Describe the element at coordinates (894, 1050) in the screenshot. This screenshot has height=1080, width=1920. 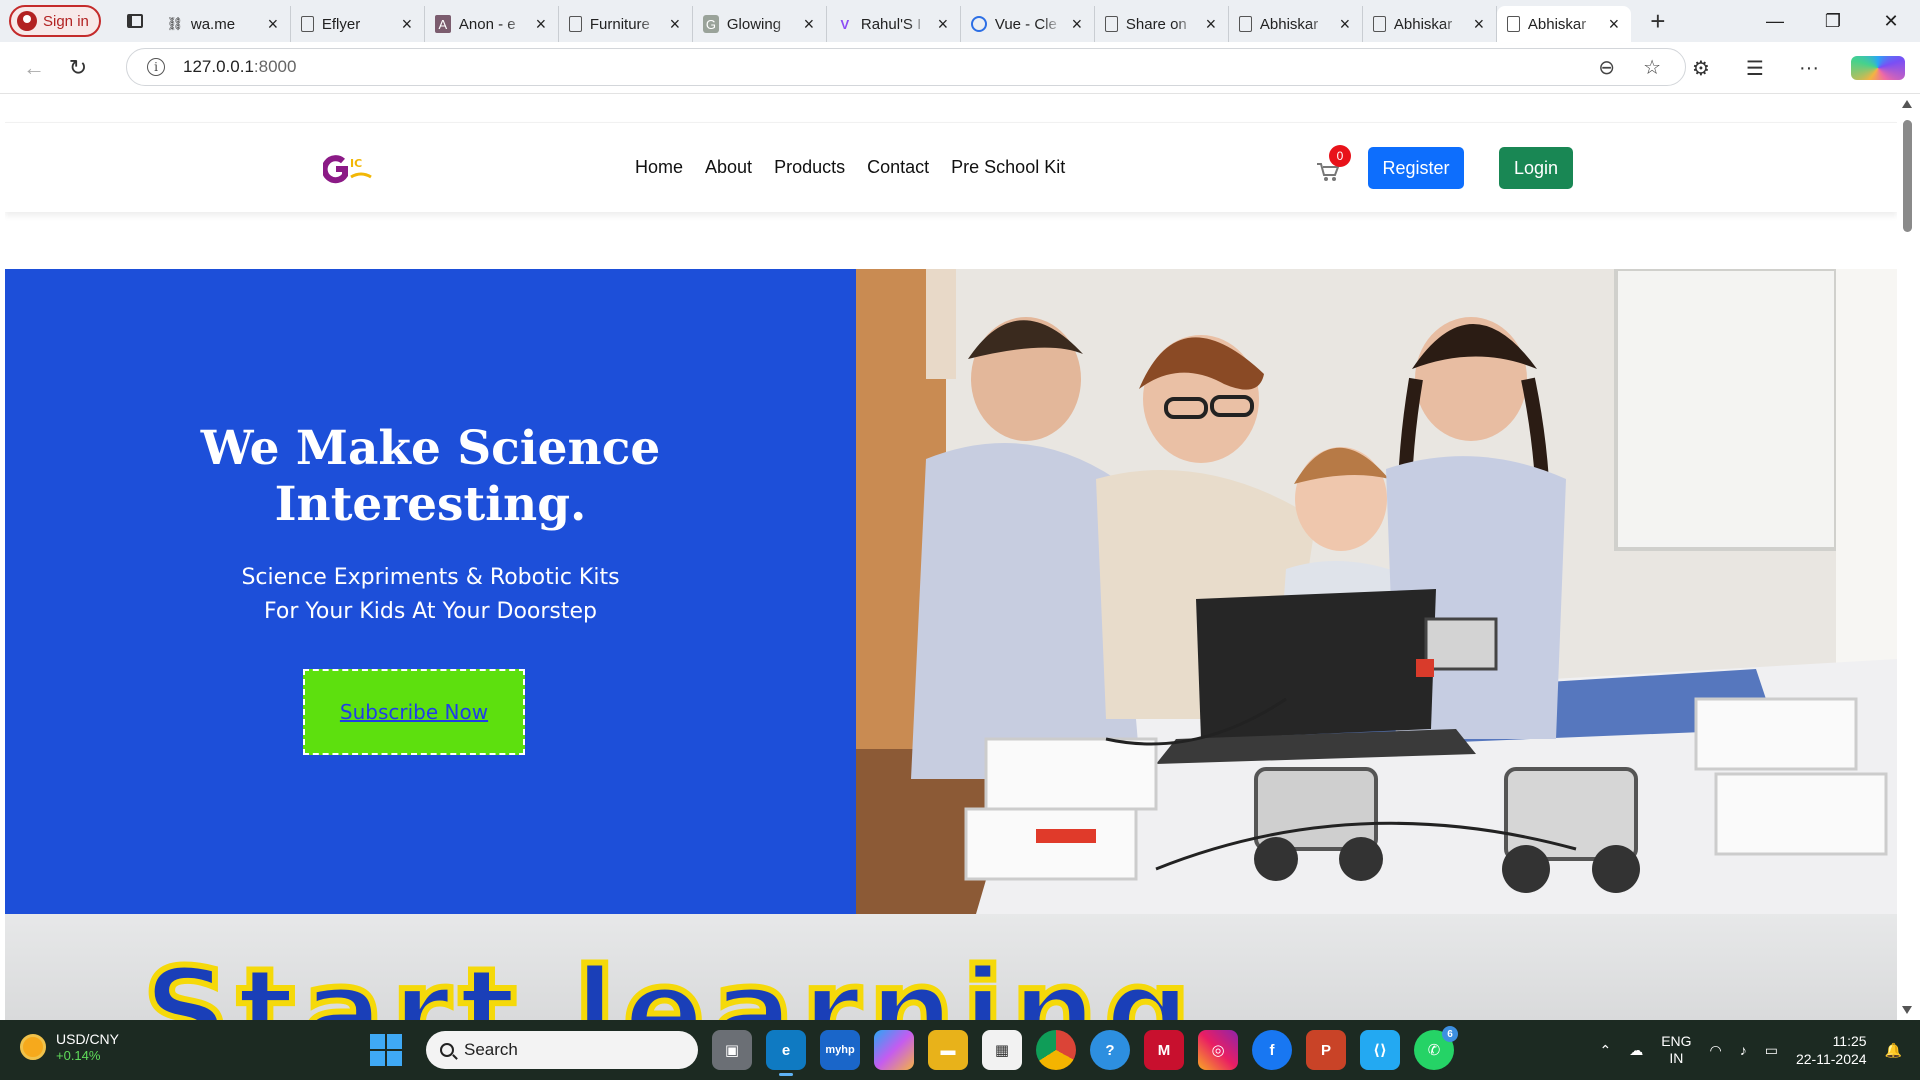
I see `copilot-app-icon` at that location.